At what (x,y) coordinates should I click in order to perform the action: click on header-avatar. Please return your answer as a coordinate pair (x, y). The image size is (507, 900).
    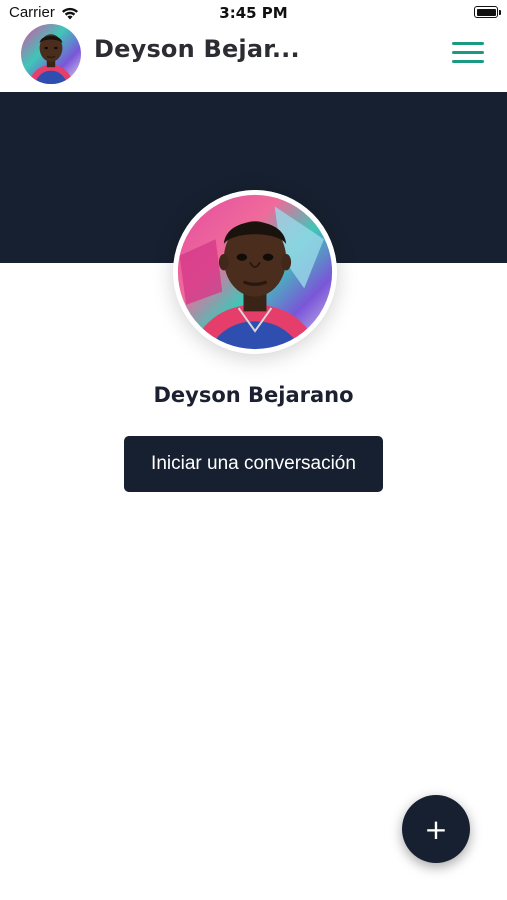
    Looking at the image, I should click on (51, 54).